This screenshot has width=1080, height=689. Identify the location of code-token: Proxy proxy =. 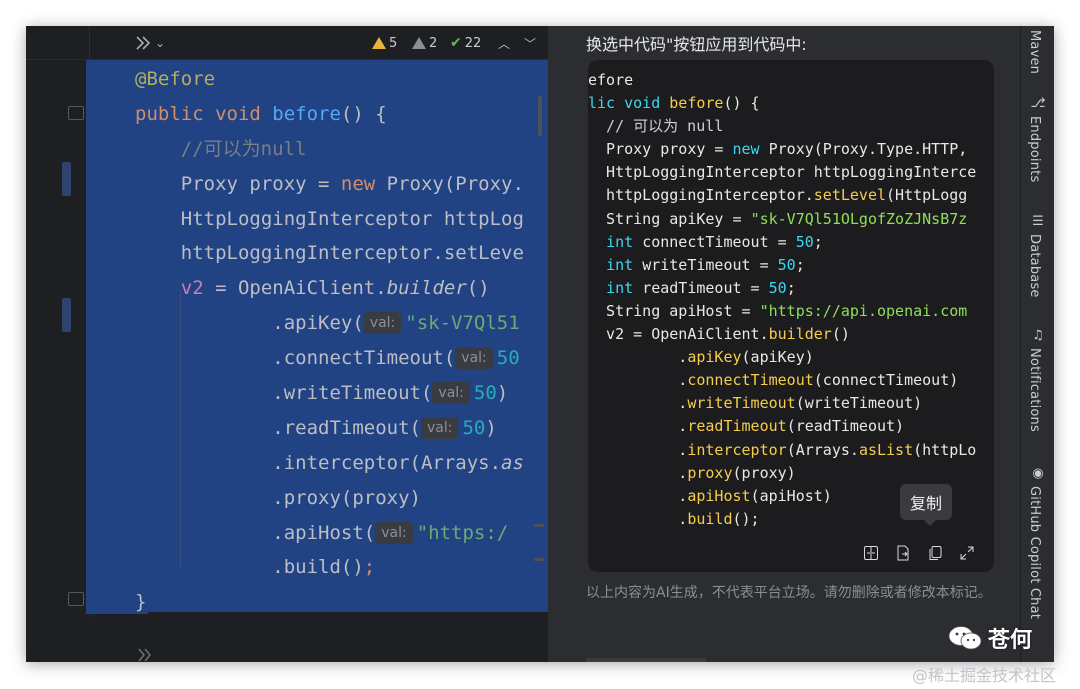
(660, 149).